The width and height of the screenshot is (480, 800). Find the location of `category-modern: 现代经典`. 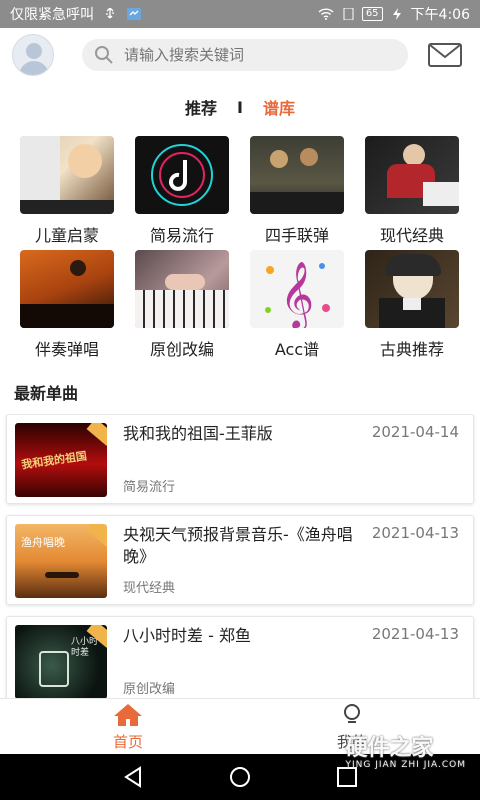

category-modern: 现代经典 is located at coordinates (412, 191).